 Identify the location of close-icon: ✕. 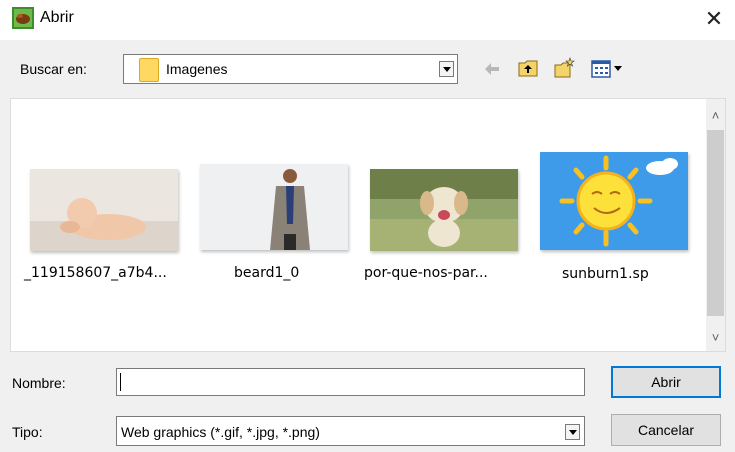
(714, 18).